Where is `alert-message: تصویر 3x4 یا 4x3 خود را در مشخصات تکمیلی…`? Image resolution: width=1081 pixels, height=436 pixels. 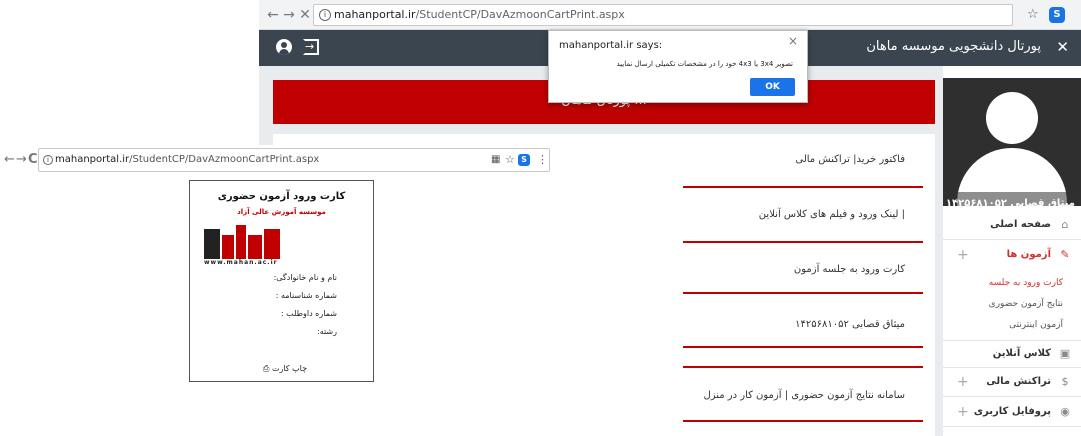 alert-message: تصویر 3x4 یا 4x3 خود را در مشخصات تکمیلی… is located at coordinates (705, 64).